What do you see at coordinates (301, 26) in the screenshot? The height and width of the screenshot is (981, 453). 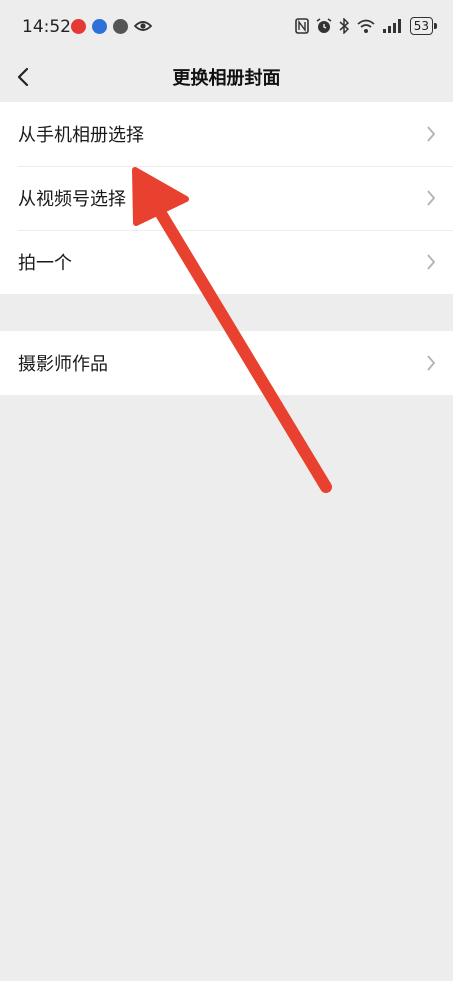 I see `nfc-icon` at bounding box center [301, 26].